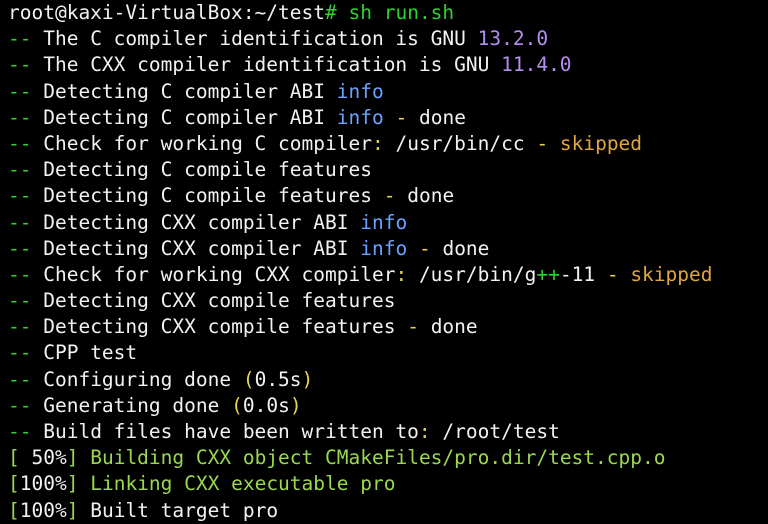 This screenshot has height=524, width=768. Describe the element at coordinates (388, 406) in the screenshot. I see `output-line-generating: -- Generating done (0.0s)` at that location.